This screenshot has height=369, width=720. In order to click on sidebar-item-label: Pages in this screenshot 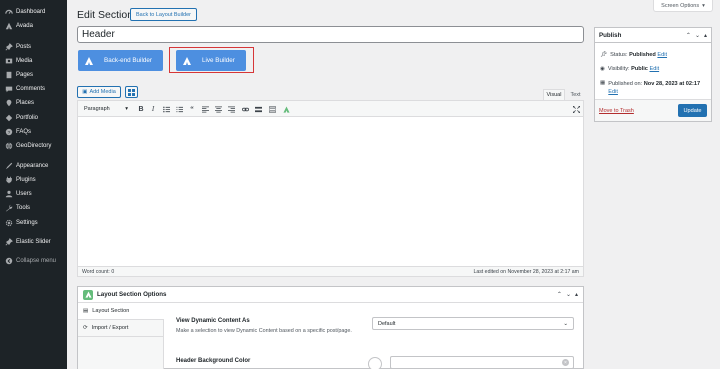, I will do `click(25, 74)`.